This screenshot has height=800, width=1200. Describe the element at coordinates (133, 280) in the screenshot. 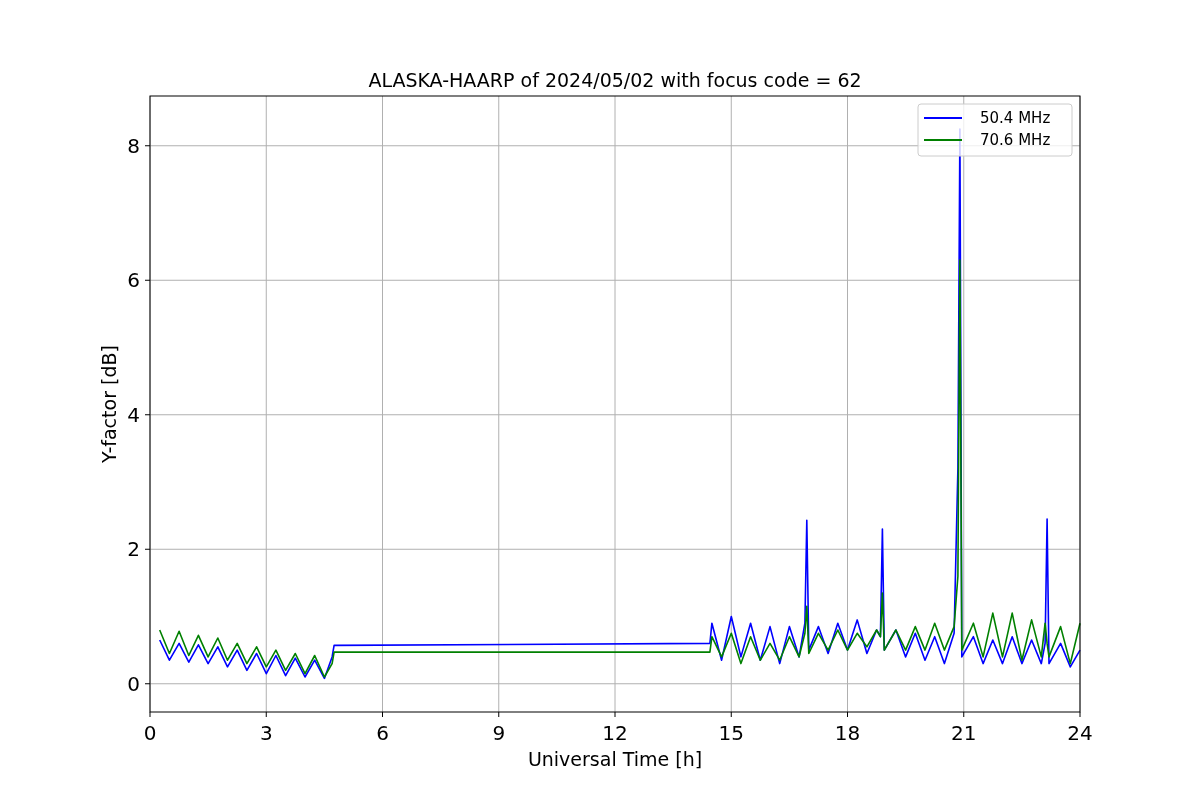

I see `y-tick-label: 6` at that location.